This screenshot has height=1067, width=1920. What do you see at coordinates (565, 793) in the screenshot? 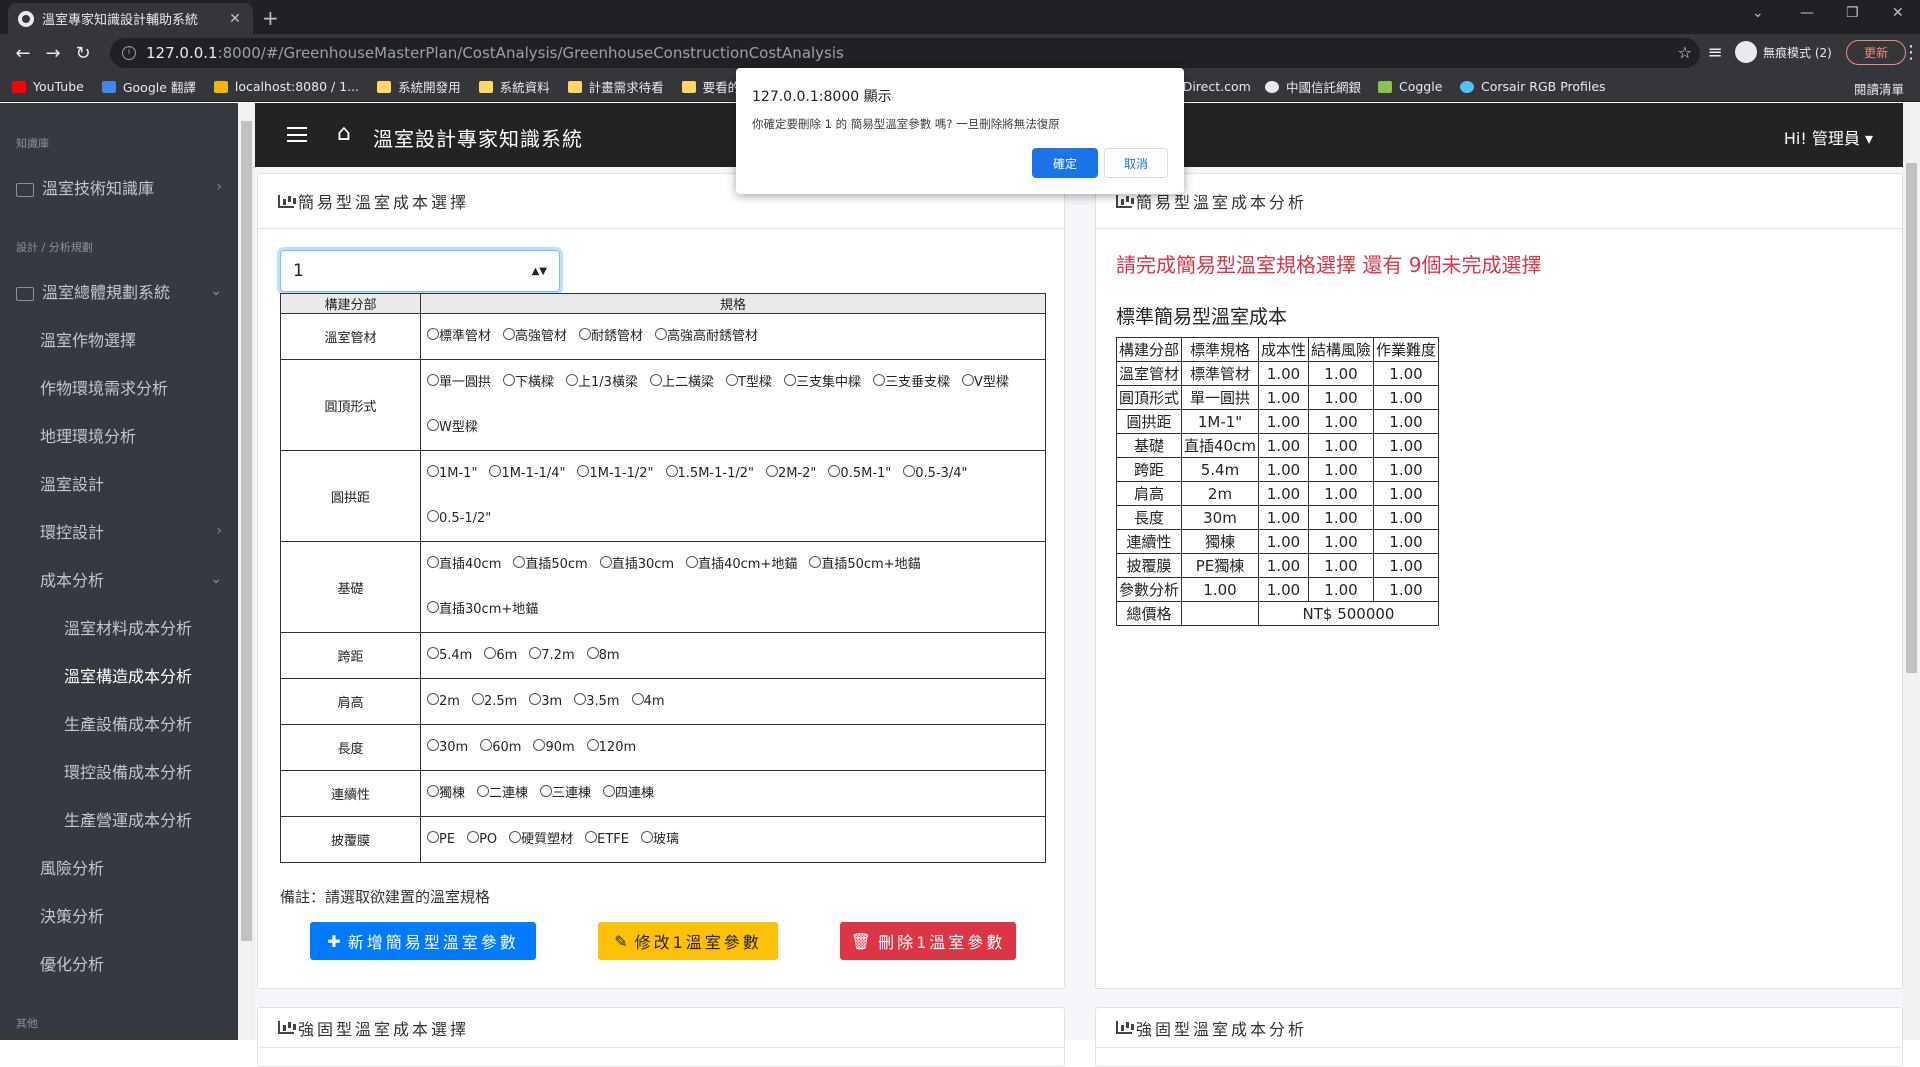
I see `radio-option: 三連棟` at bounding box center [565, 793].